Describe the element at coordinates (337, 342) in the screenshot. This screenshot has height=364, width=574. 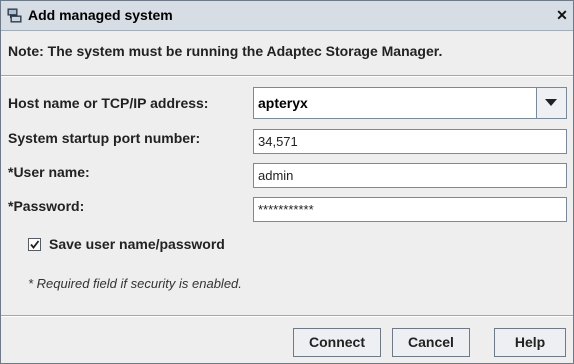
I see `connect-button: Connect` at that location.